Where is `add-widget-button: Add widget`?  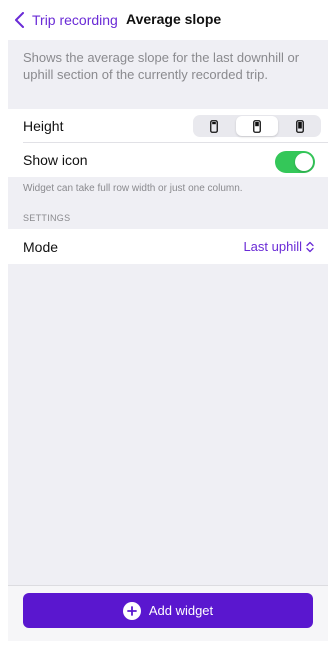 add-widget-button: Add widget is located at coordinates (168, 610).